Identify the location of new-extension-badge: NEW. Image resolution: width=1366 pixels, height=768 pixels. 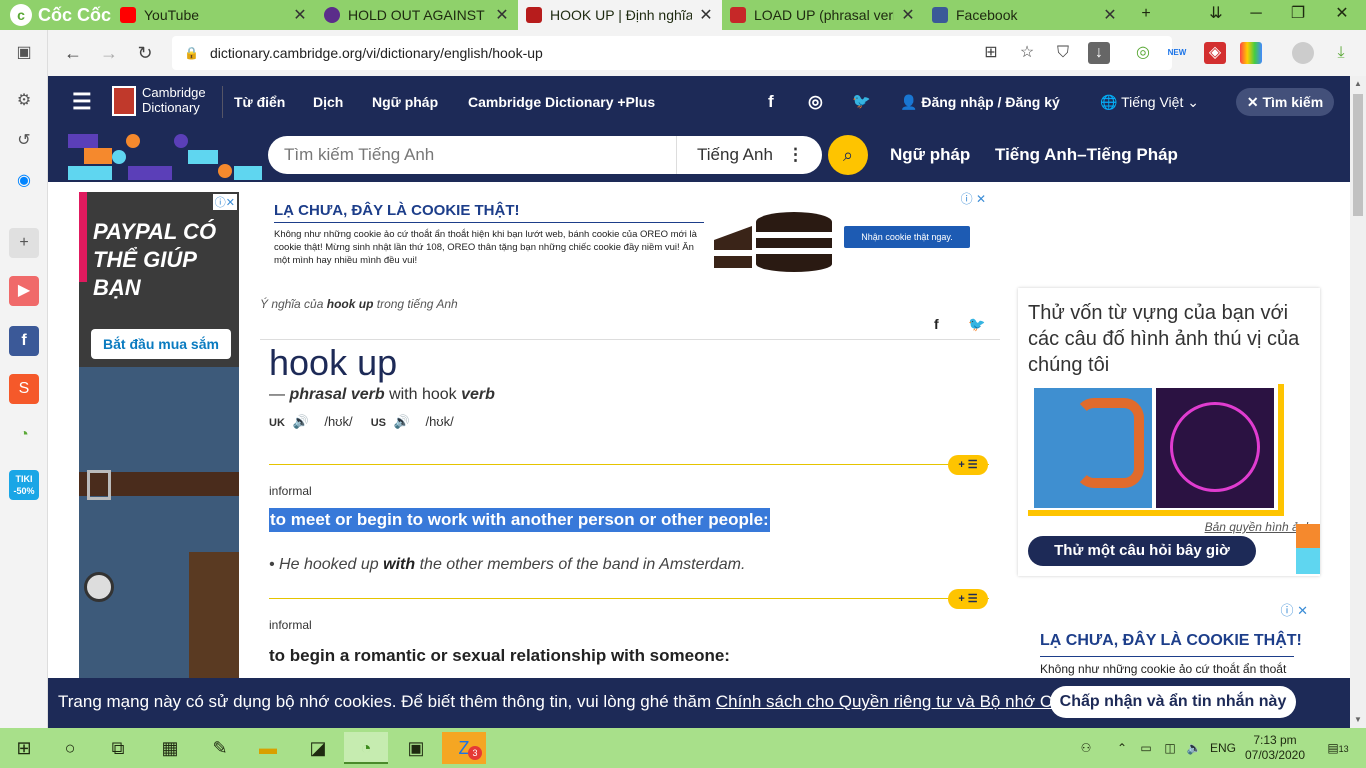
(1177, 53).